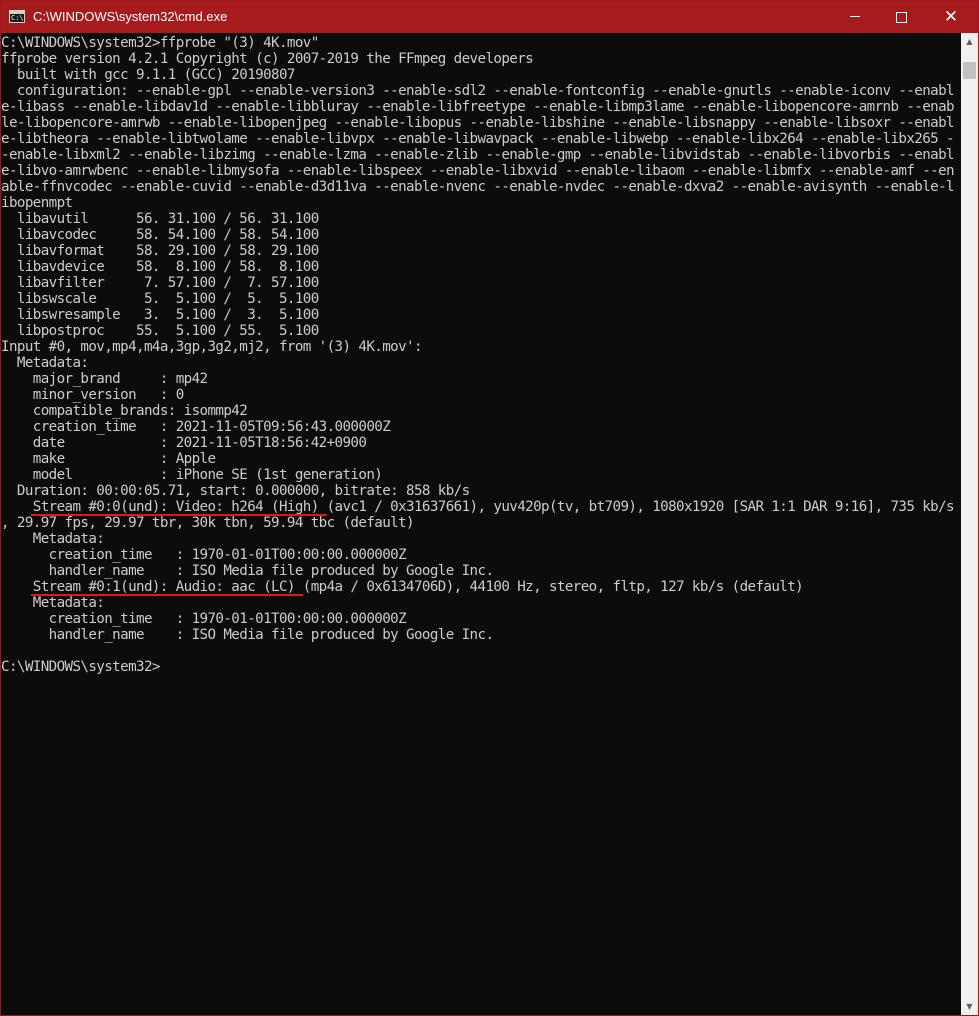 This screenshot has height=1016, width=979. What do you see at coordinates (969, 41) in the screenshot?
I see `scroll-up-icon: ▲` at bounding box center [969, 41].